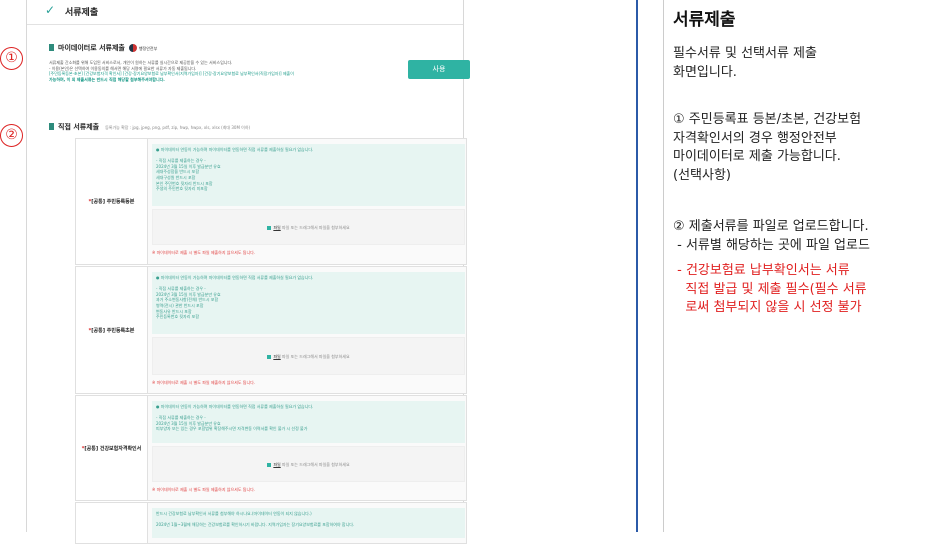  Describe the element at coordinates (112, 201) in the screenshot. I see `doc-label: *[공통] 주민등록등본` at that location.